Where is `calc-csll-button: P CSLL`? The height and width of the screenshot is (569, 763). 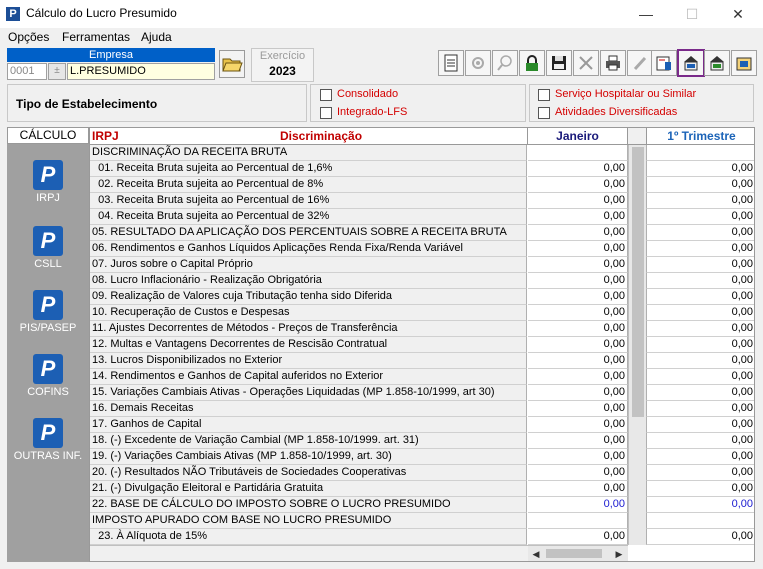
calc-csll-button: P CSLL is located at coordinates (48, 248).